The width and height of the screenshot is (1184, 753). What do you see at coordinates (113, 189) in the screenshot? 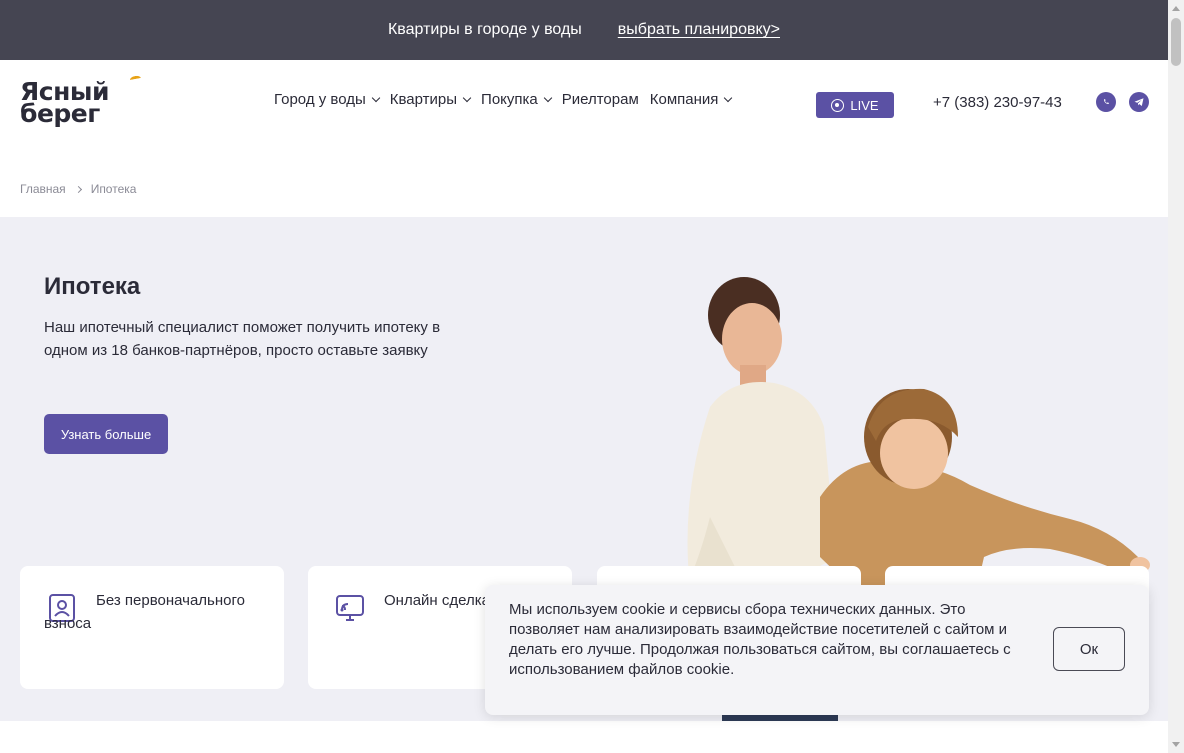
I see `breadcrumb-current: Ипотека` at bounding box center [113, 189].